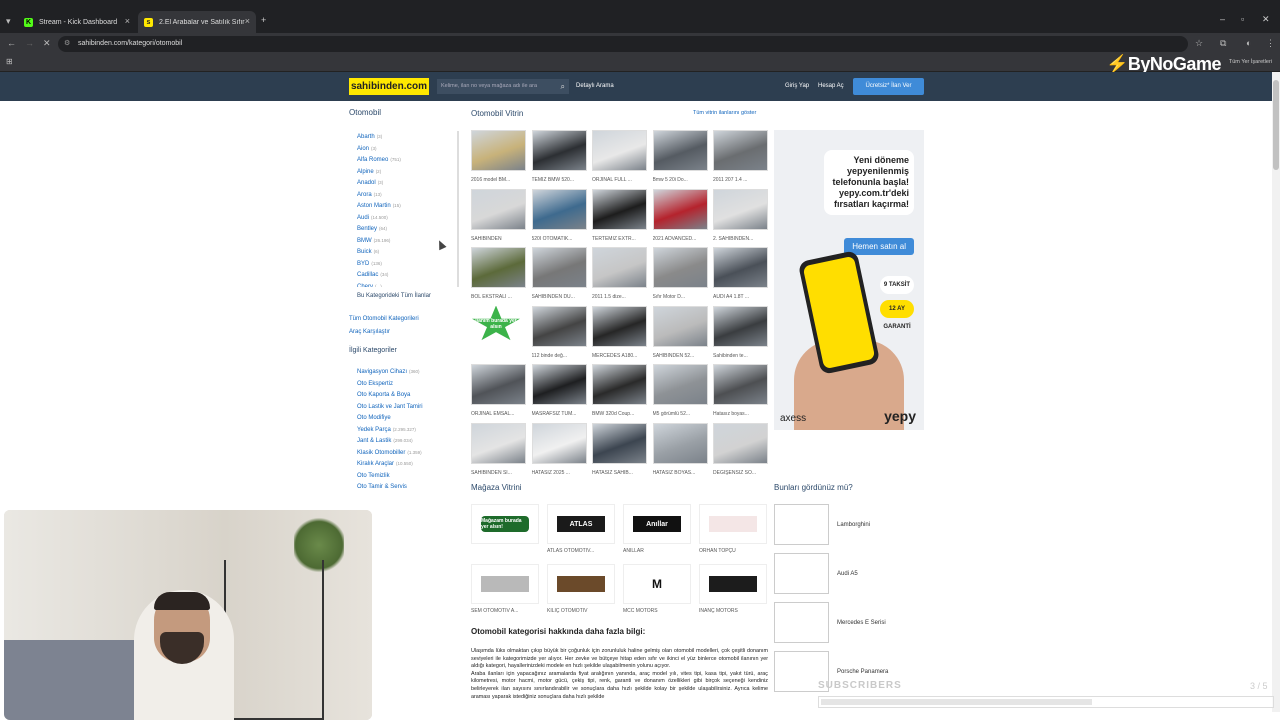  Describe the element at coordinates (407, 218) in the screenshot. I see `category-item: Audi (14.500)` at that location.